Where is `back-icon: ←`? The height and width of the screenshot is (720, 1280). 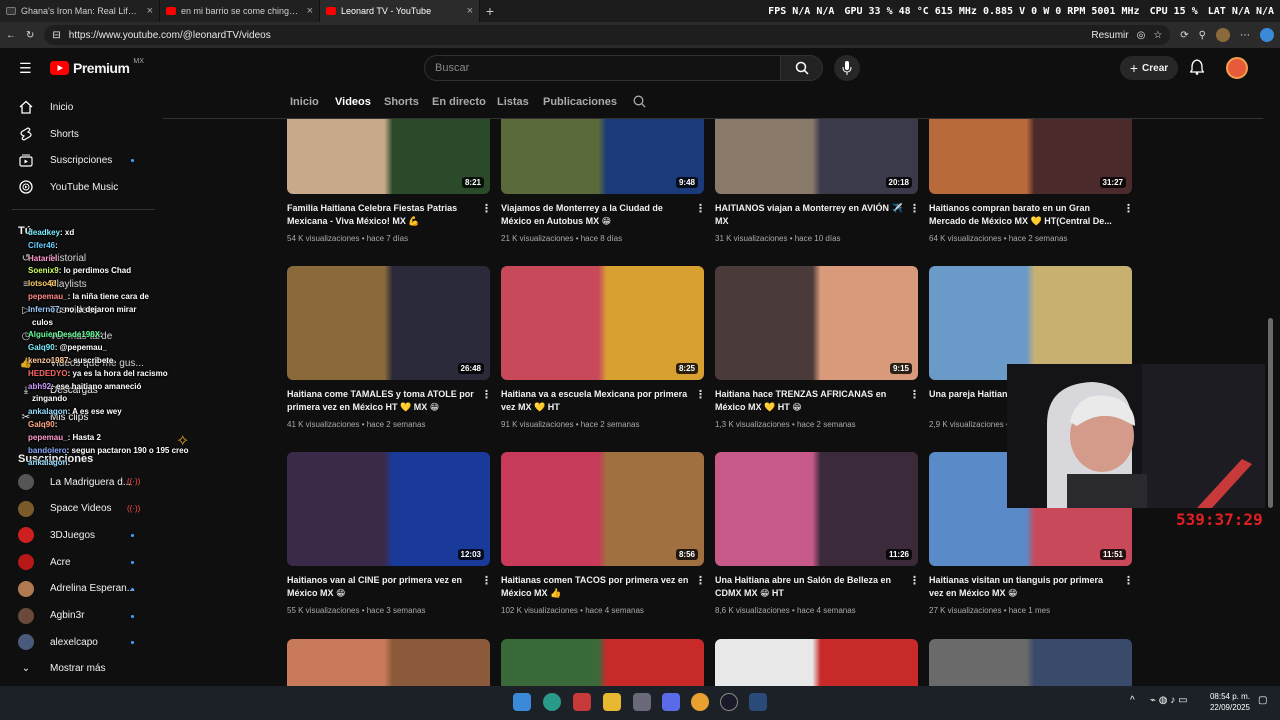
back-icon: ← is located at coordinates (11, 35).